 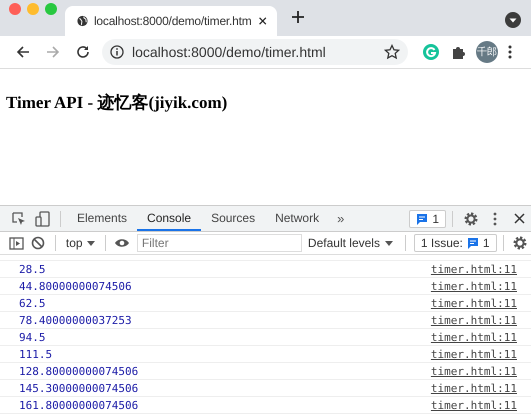 What do you see at coordinates (76, 286) in the screenshot?
I see `console-log-value: 44.80000000074506` at bounding box center [76, 286].